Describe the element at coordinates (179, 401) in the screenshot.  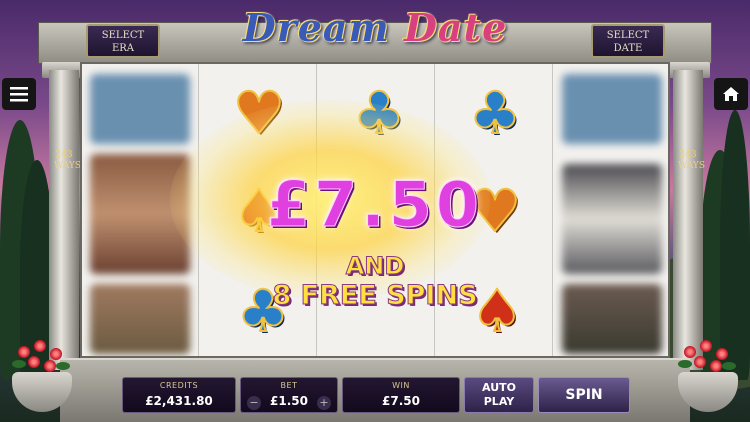
I see `credits-value: £2,431.80` at that location.